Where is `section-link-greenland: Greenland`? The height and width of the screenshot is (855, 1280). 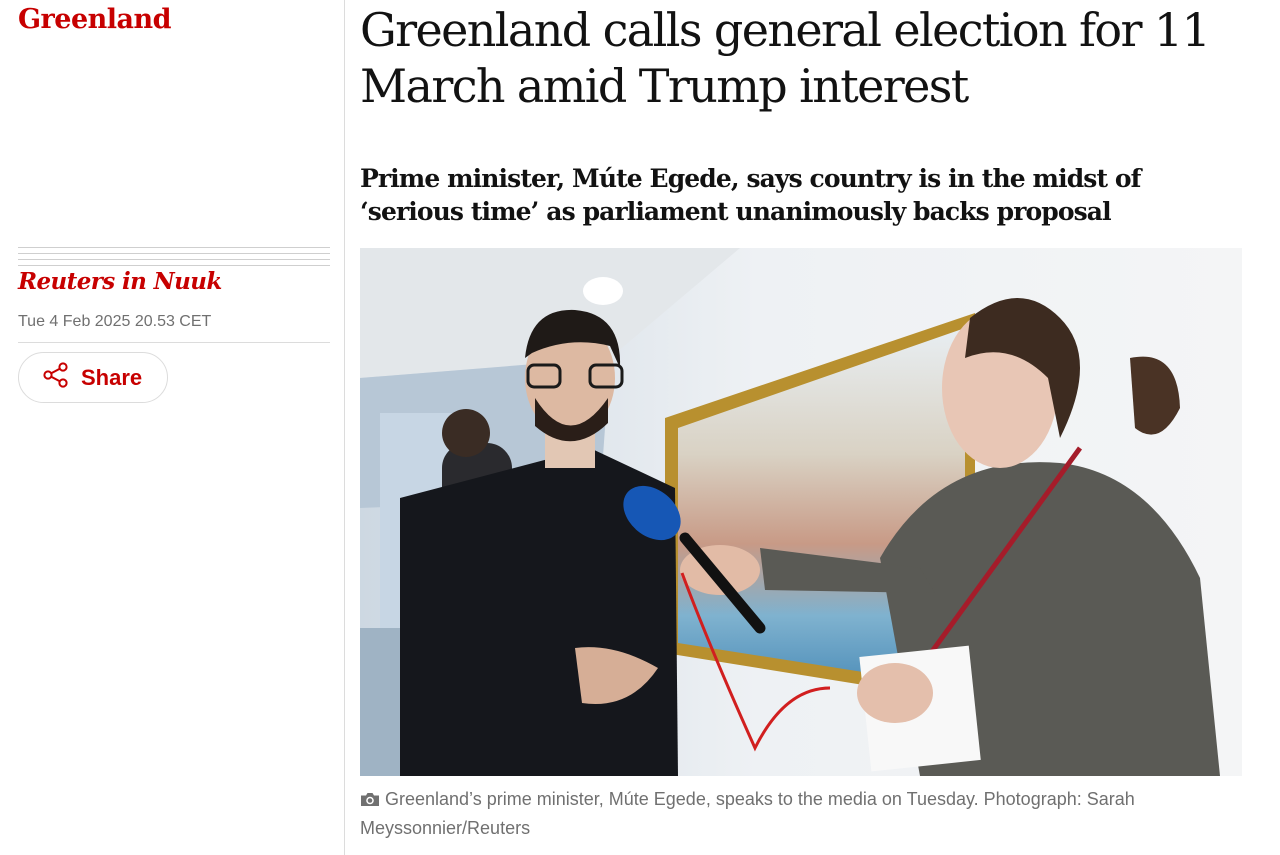
section-link-greenland: Greenland is located at coordinates (95, 19).